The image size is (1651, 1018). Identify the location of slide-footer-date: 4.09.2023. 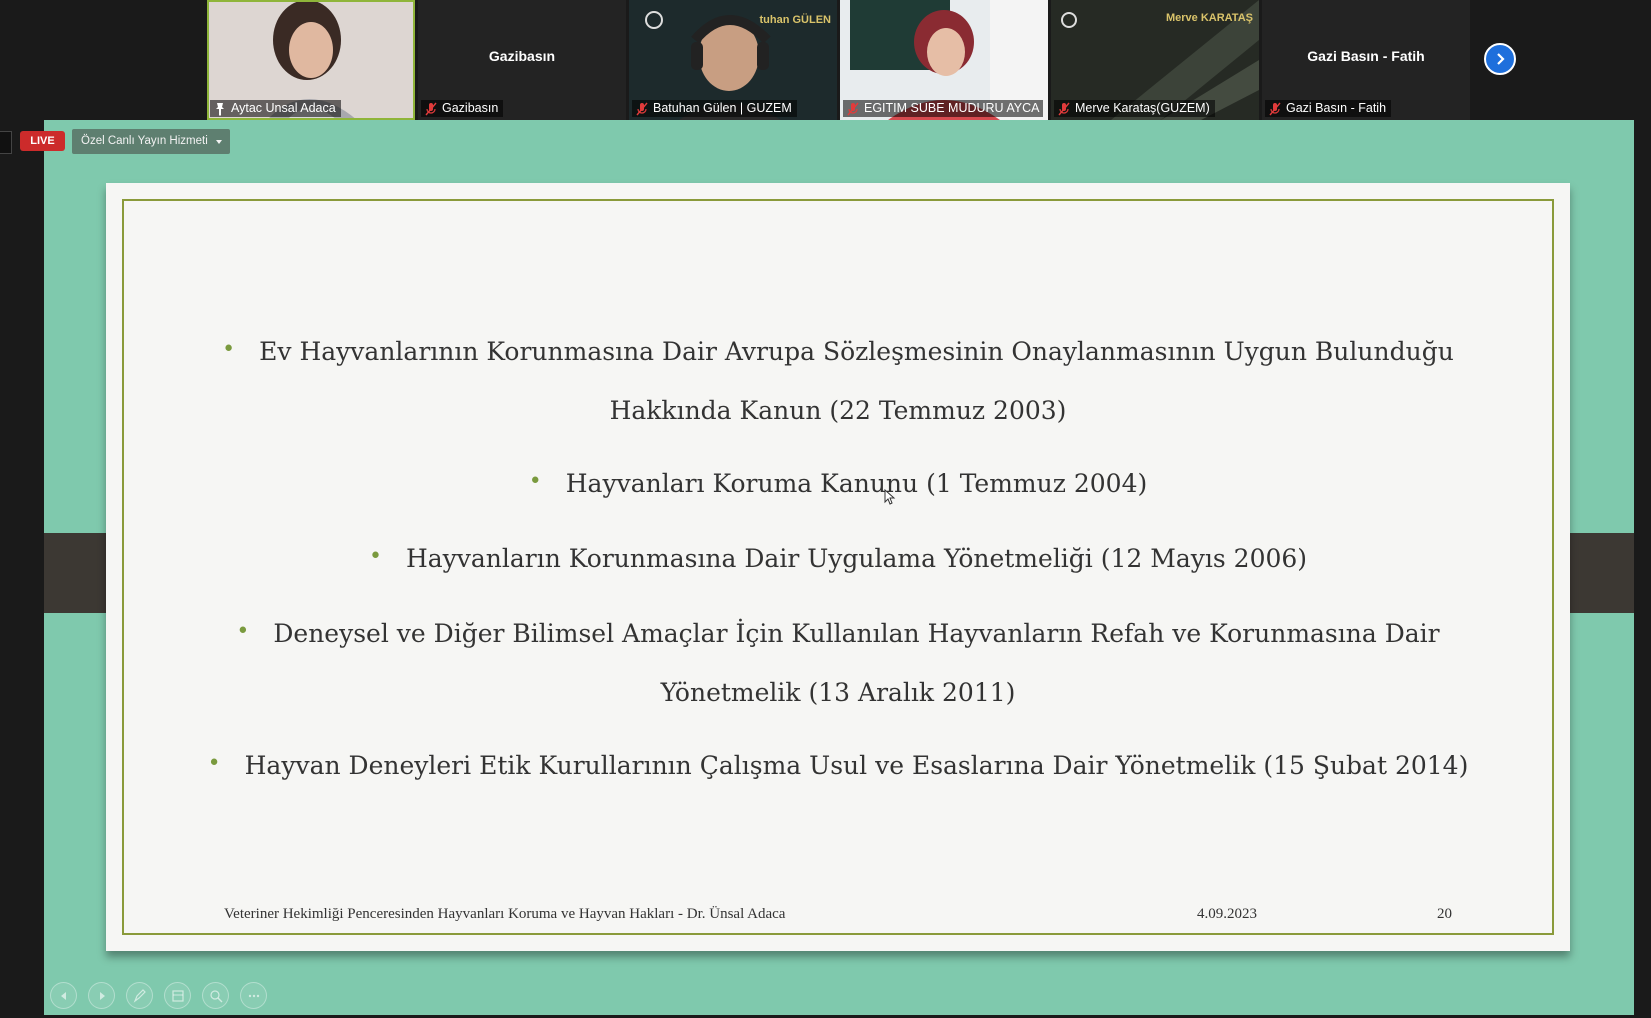
(1227, 914).